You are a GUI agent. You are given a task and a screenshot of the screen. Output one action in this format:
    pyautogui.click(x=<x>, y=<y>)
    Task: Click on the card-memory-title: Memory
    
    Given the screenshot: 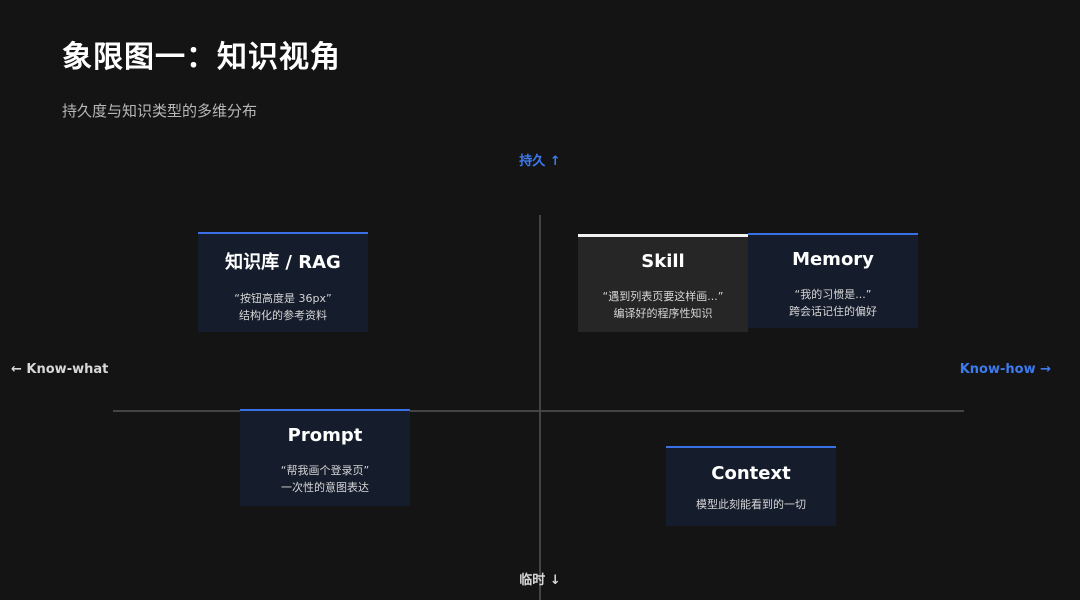 What is the action you would take?
    pyautogui.click(x=833, y=259)
    